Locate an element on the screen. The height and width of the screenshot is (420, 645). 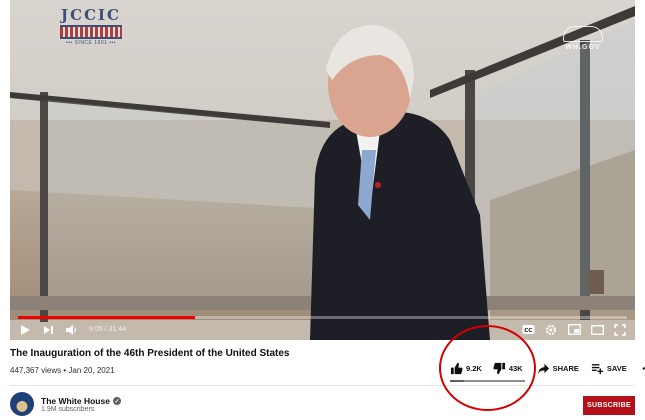
dislike-button: 43K is located at coordinates (508, 368).